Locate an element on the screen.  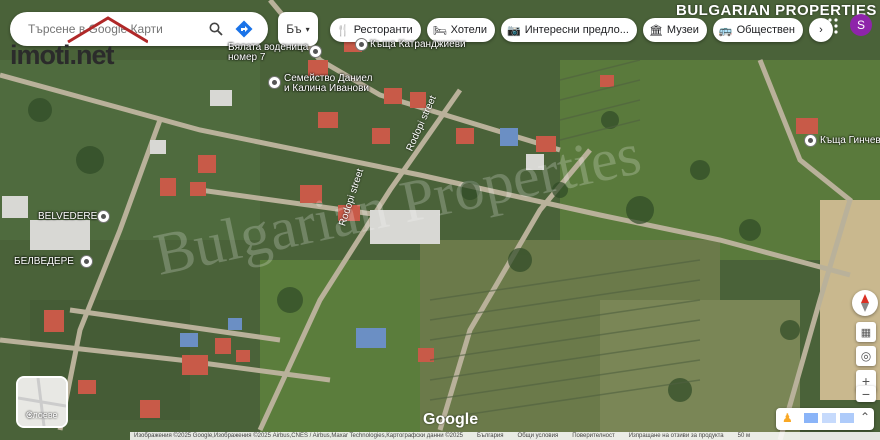
chip-transit: 🚌 Обществен is located at coordinates (757, 30).